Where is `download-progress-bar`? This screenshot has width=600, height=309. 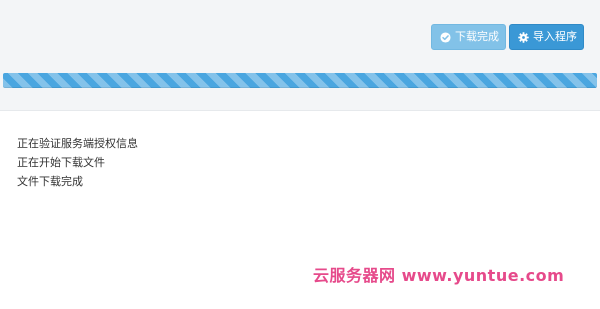
download-progress-bar is located at coordinates (300, 80).